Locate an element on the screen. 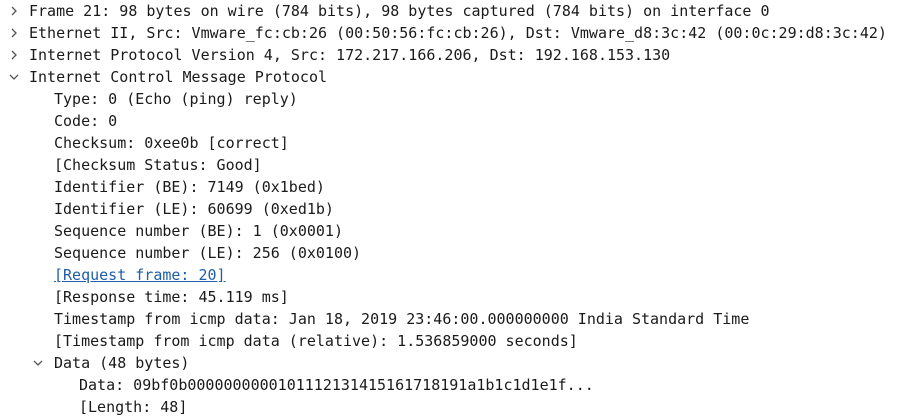 This screenshot has height=420, width=899. icmp-code-field: Code: 0 is located at coordinates (86, 121).